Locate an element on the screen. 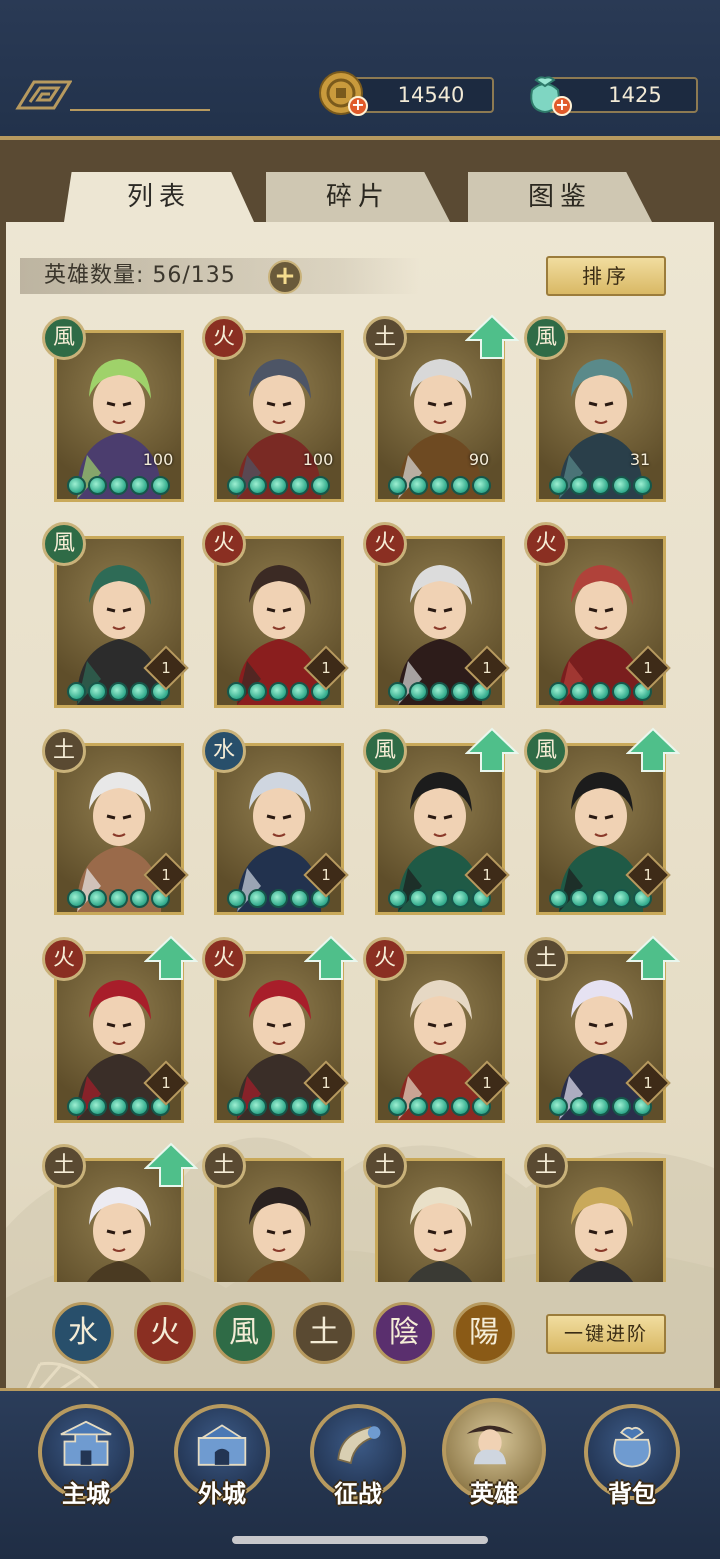  expand-hero-slots-button: + is located at coordinates (285, 277).